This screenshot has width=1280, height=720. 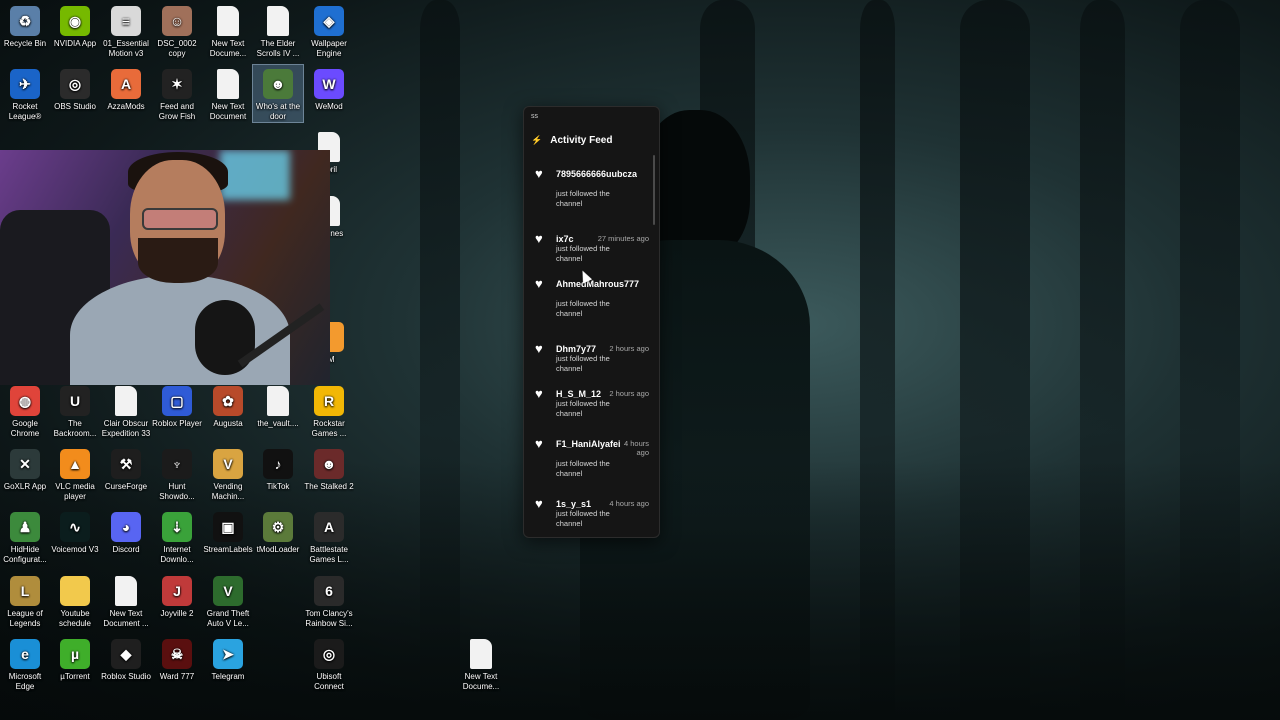 What do you see at coordinates (534, 116) in the screenshot?
I see `feed-top-label: ss` at bounding box center [534, 116].